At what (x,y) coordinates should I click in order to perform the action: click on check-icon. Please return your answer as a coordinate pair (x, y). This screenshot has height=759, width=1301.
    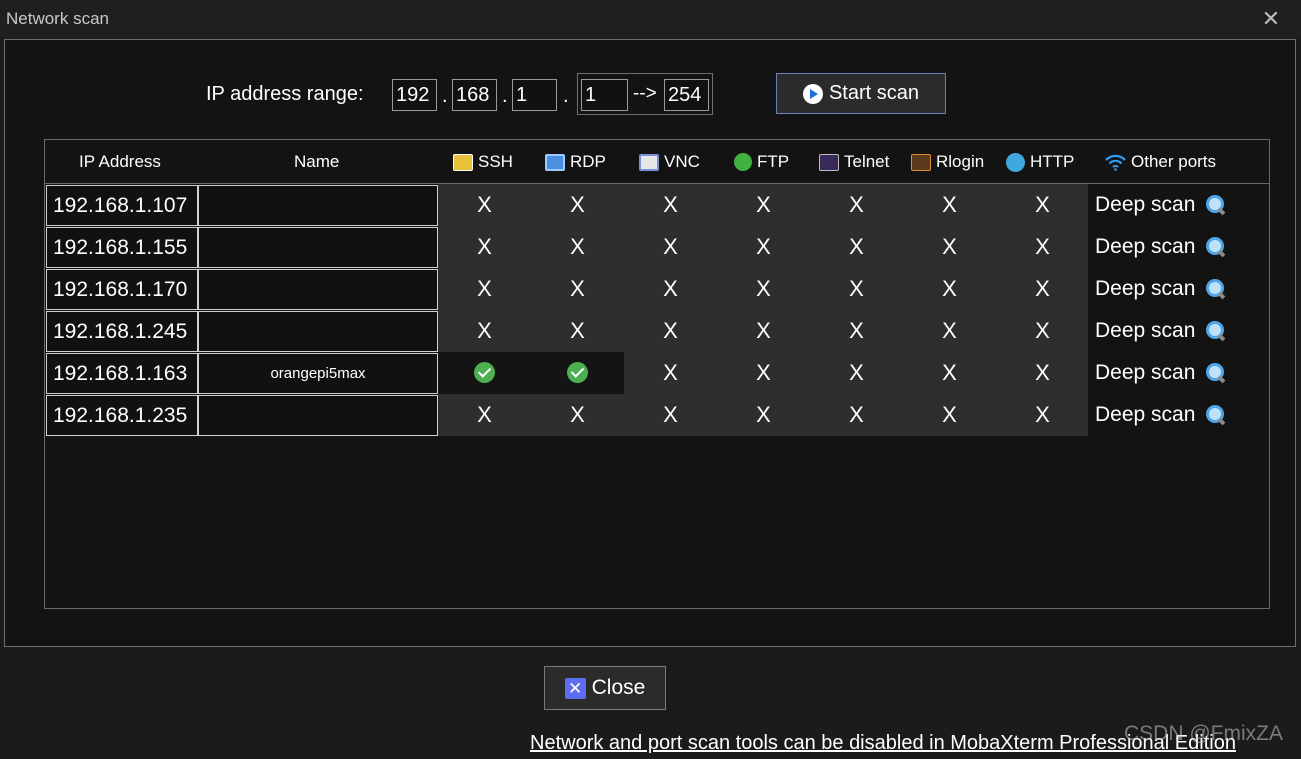
    Looking at the image, I should click on (484, 373).